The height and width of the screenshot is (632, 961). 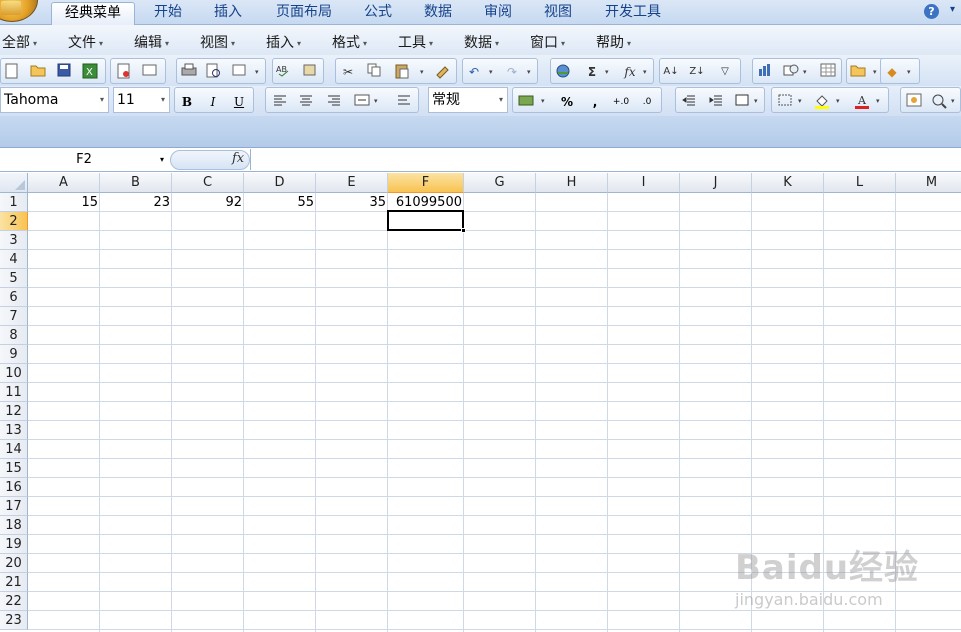 What do you see at coordinates (671, 72) in the screenshot?
I see `sort-ascending-icon: A↓` at bounding box center [671, 72].